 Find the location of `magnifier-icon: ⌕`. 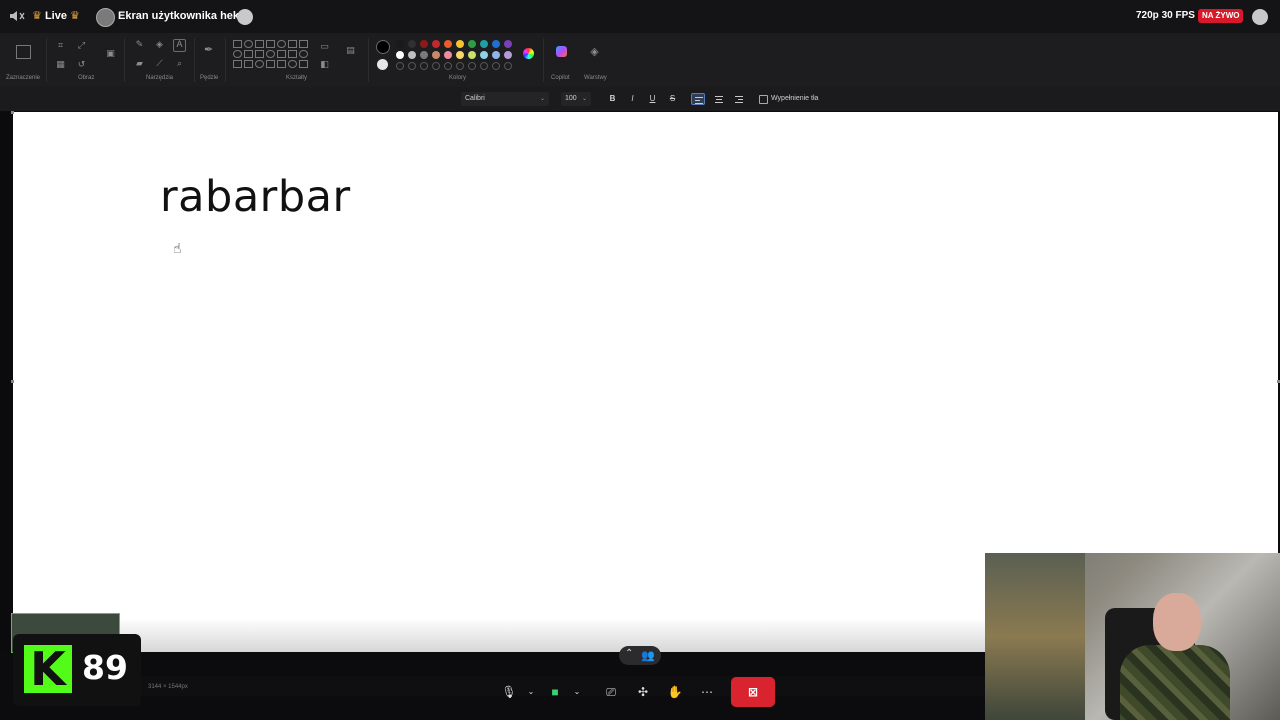

magnifier-icon: ⌕ is located at coordinates (179, 63).